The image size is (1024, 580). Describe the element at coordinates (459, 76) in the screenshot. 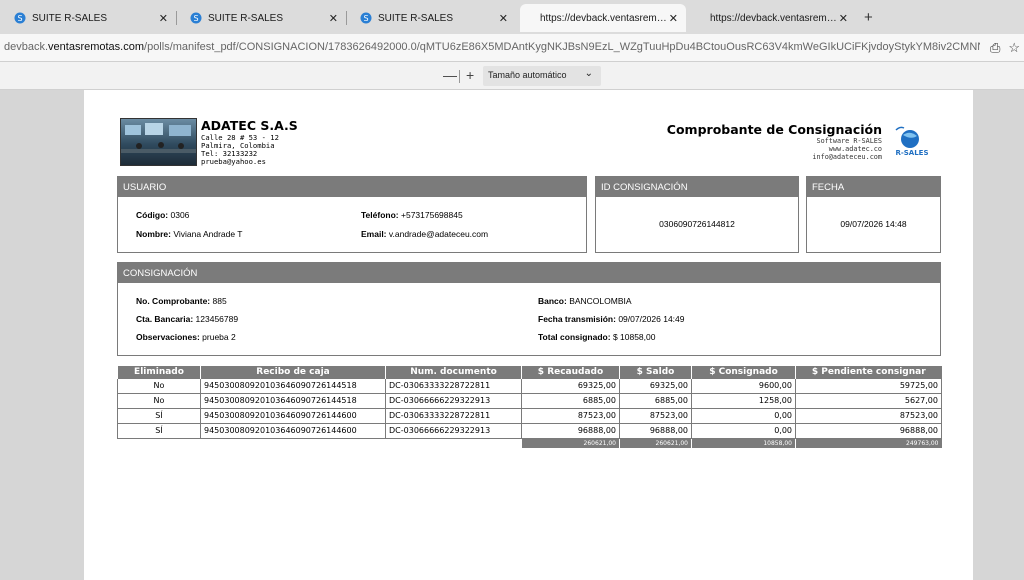

I see `toolbar-separator` at that location.